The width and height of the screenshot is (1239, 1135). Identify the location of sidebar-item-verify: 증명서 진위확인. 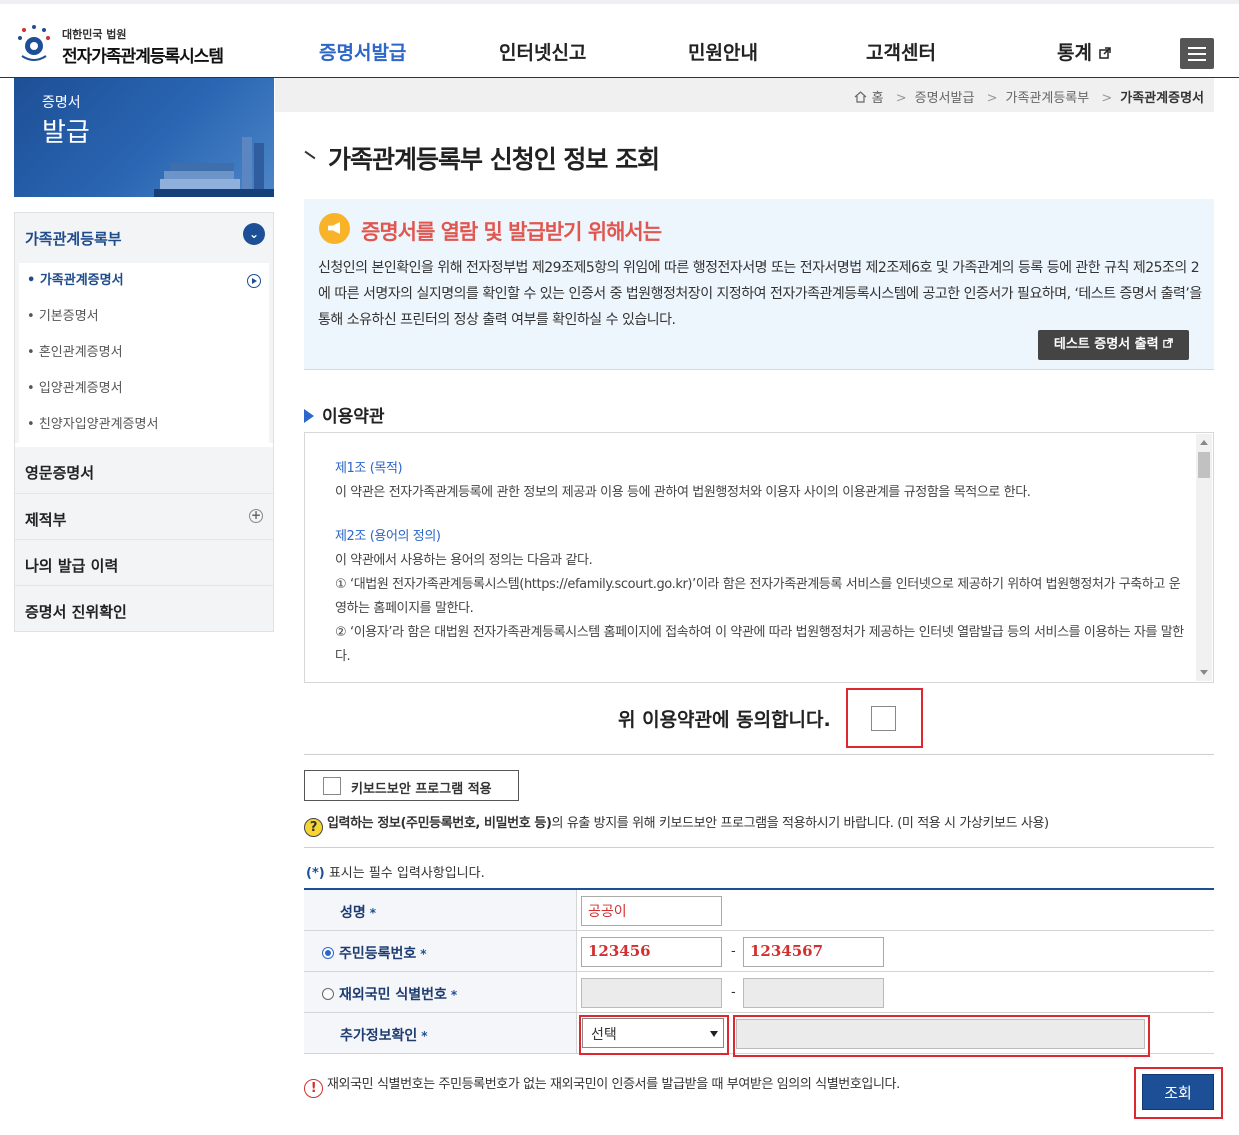
(144, 608).